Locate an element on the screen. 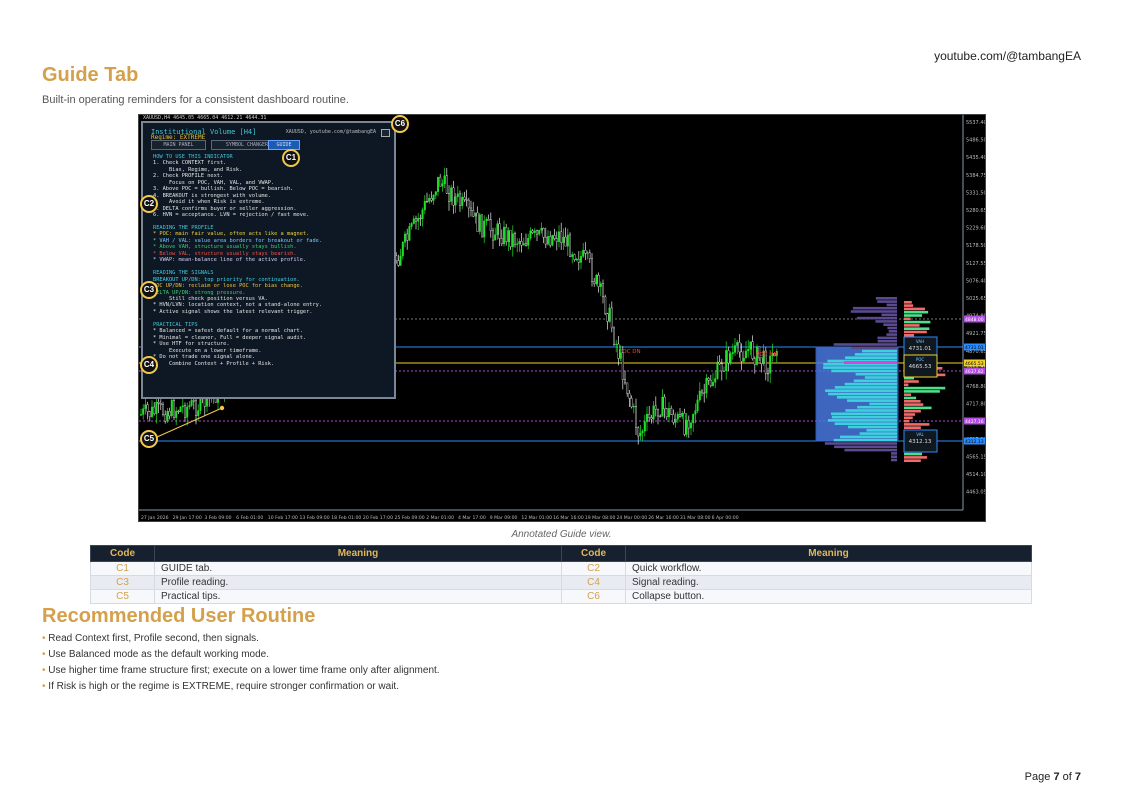 This screenshot has width=1123, height=794. vah-label: VAH is located at coordinates (920, 341).